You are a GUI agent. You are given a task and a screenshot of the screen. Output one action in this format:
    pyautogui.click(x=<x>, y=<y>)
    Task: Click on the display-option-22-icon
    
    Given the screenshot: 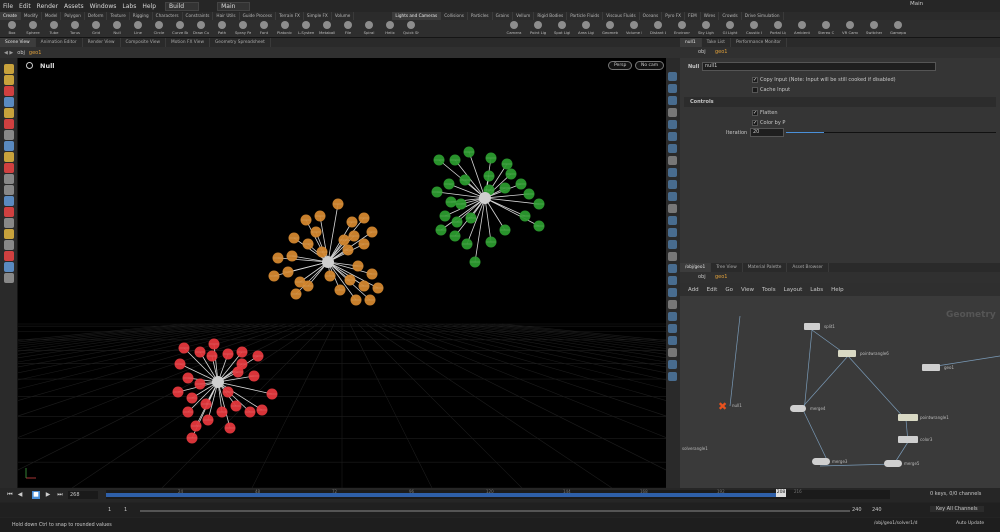 What is the action you would take?
    pyautogui.click(x=672, y=328)
    